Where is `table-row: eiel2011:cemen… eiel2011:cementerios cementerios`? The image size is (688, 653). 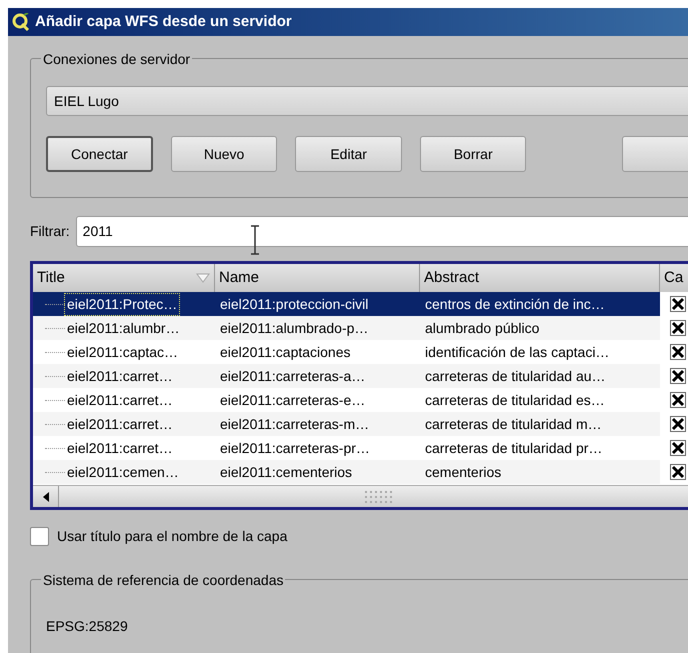
table-row: eiel2011:cemen… eiel2011:cementerios cementerios is located at coordinates (360, 472).